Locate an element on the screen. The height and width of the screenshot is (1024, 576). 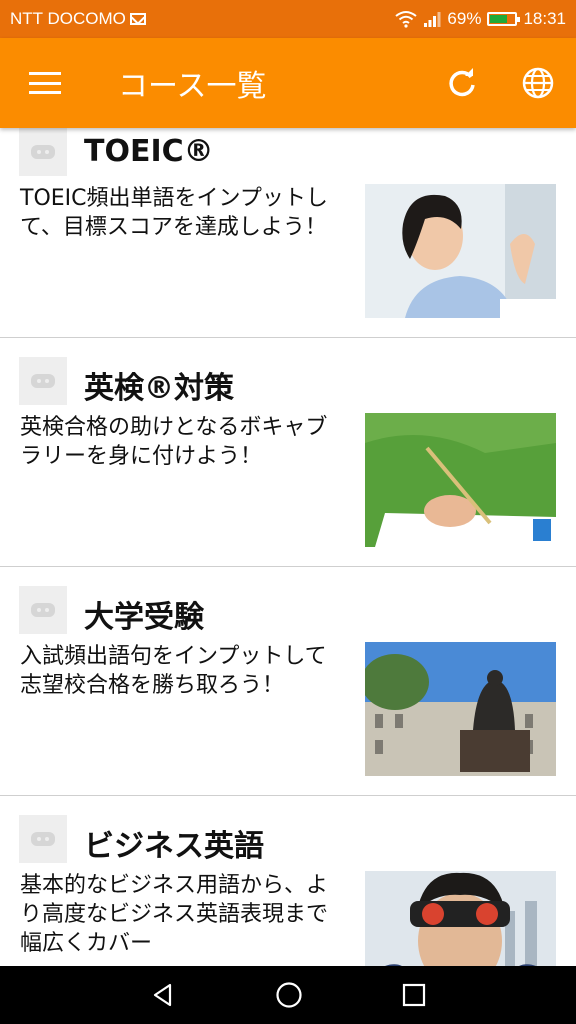
battery-percent: 69% is located at coordinates (464, 18).